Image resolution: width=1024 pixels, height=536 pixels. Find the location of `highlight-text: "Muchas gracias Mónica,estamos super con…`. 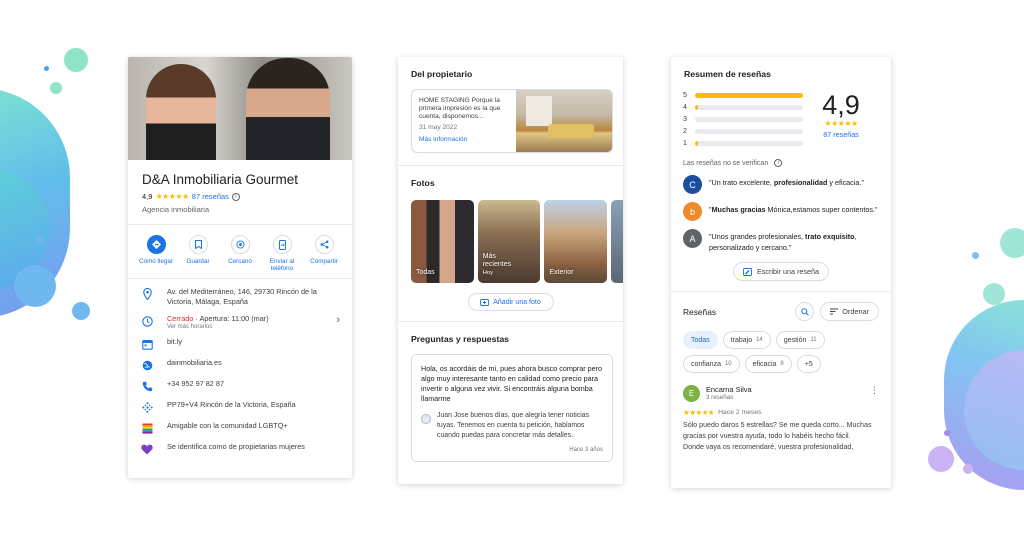

highlight-text: "Muchas gracias Mónica,estamos super con… is located at coordinates (793, 208).